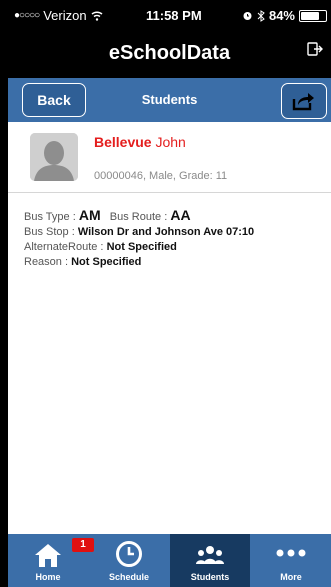 The width and height of the screenshot is (331, 587). Describe the element at coordinates (123, 142) in the screenshot. I see `student-last-name: Bellevue` at that location.